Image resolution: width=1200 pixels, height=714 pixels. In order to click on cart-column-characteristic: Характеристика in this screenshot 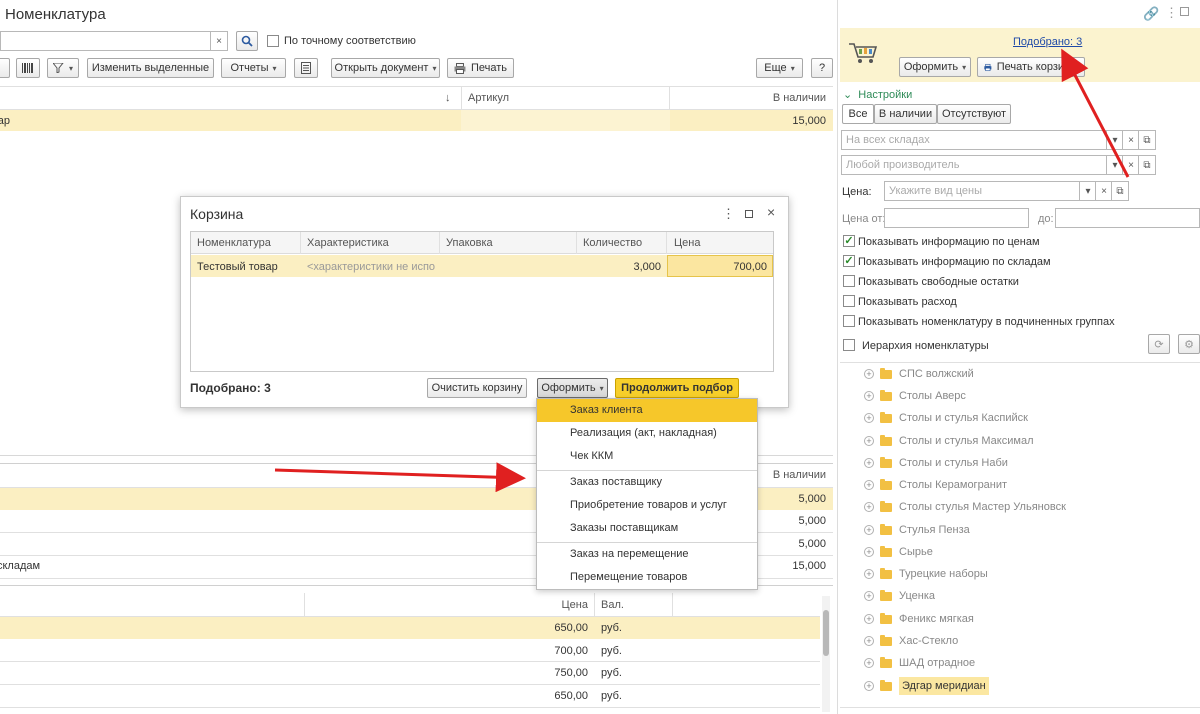, I will do `click(348, 243)`.